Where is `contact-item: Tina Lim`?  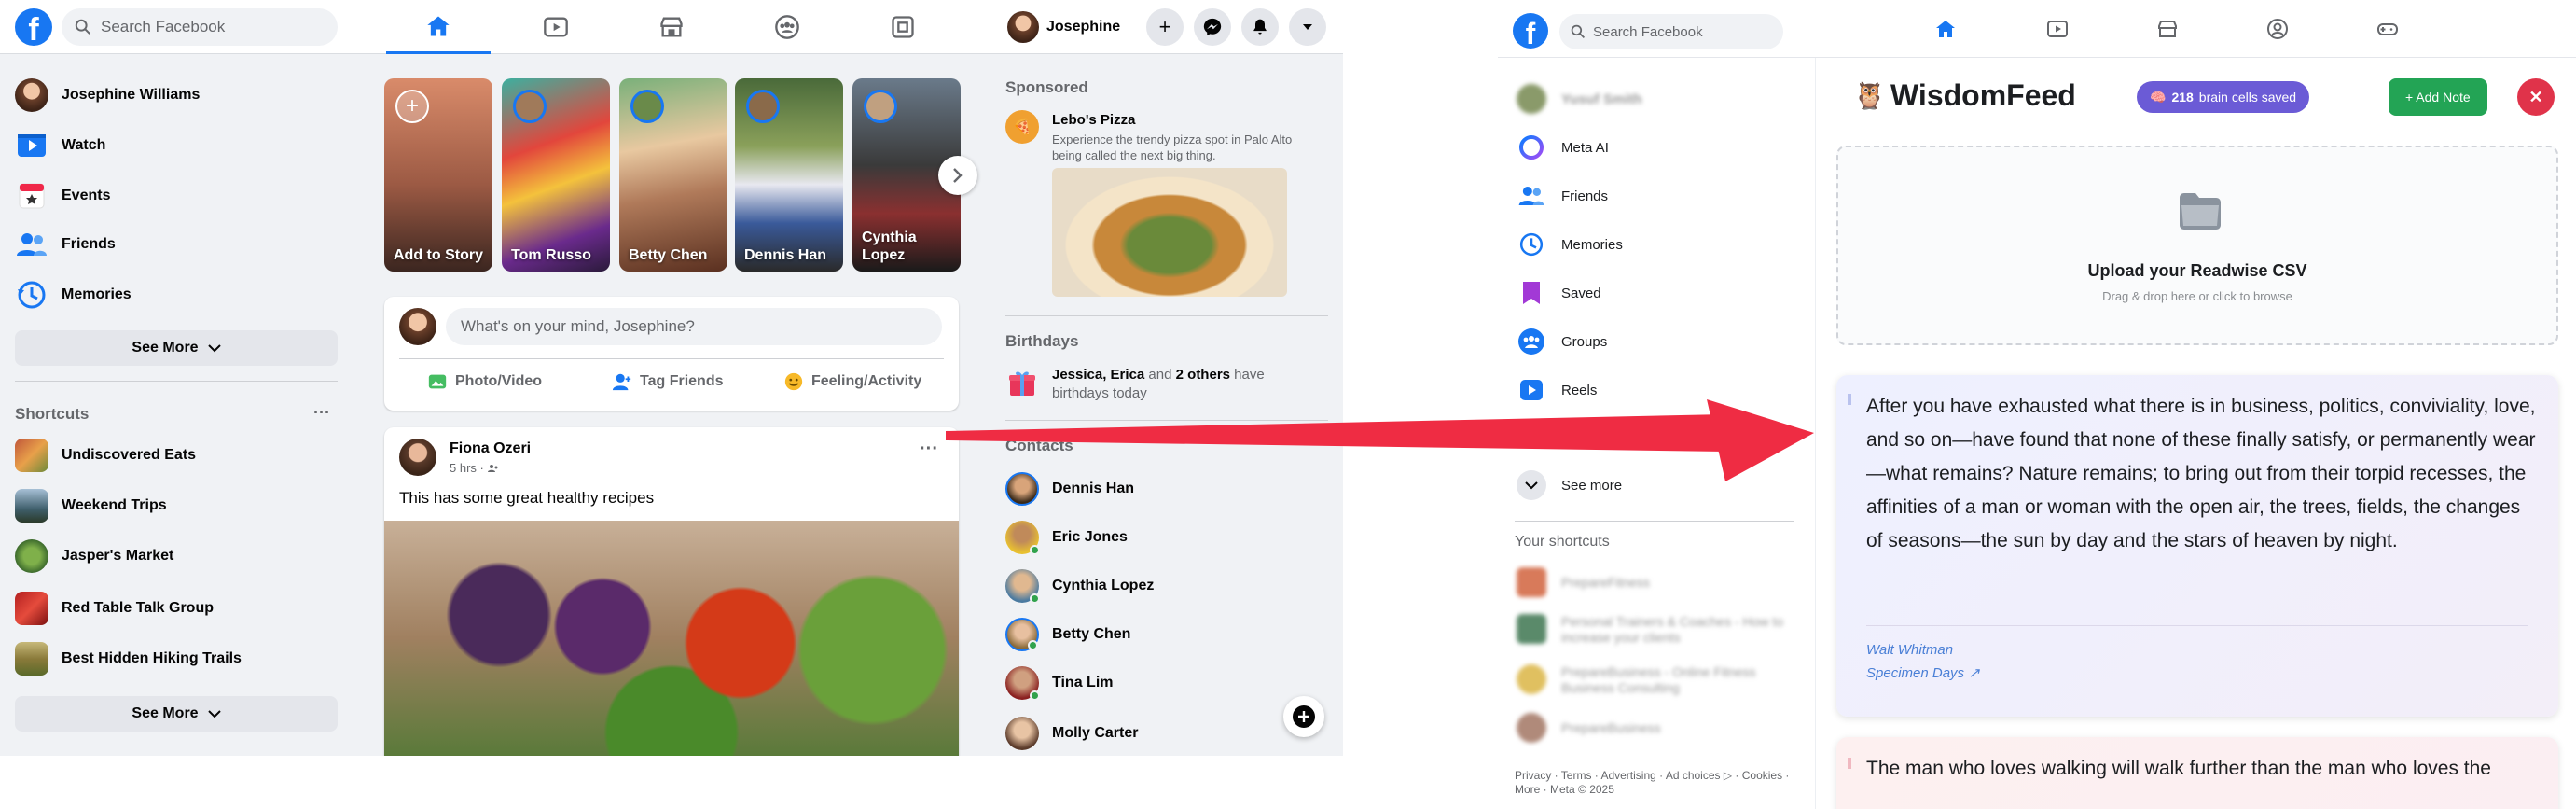 contact-item: Tina Lim is located at coordinates (1059, 683).